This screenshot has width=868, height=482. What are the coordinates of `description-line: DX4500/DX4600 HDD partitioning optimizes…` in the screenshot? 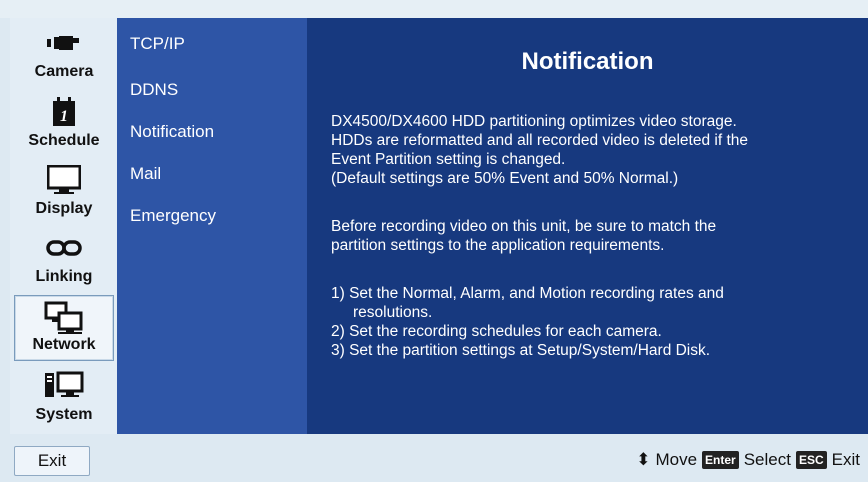 It's located at (534, 121).